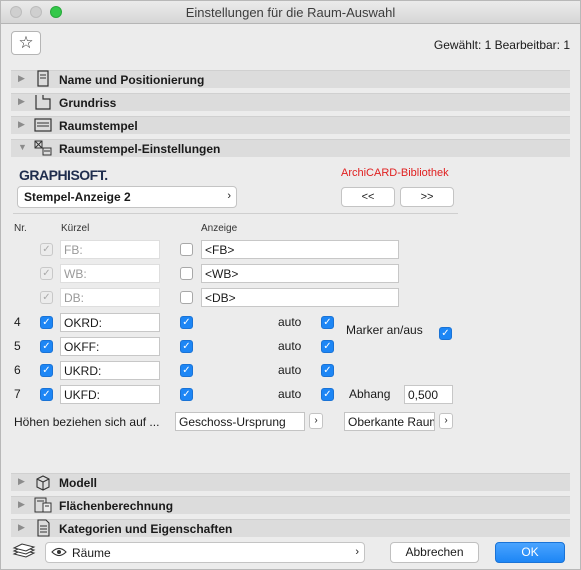 This screenshot has height=570, width=581. I want to click on row-fb-checkbox: ✓, so click(46, 249).